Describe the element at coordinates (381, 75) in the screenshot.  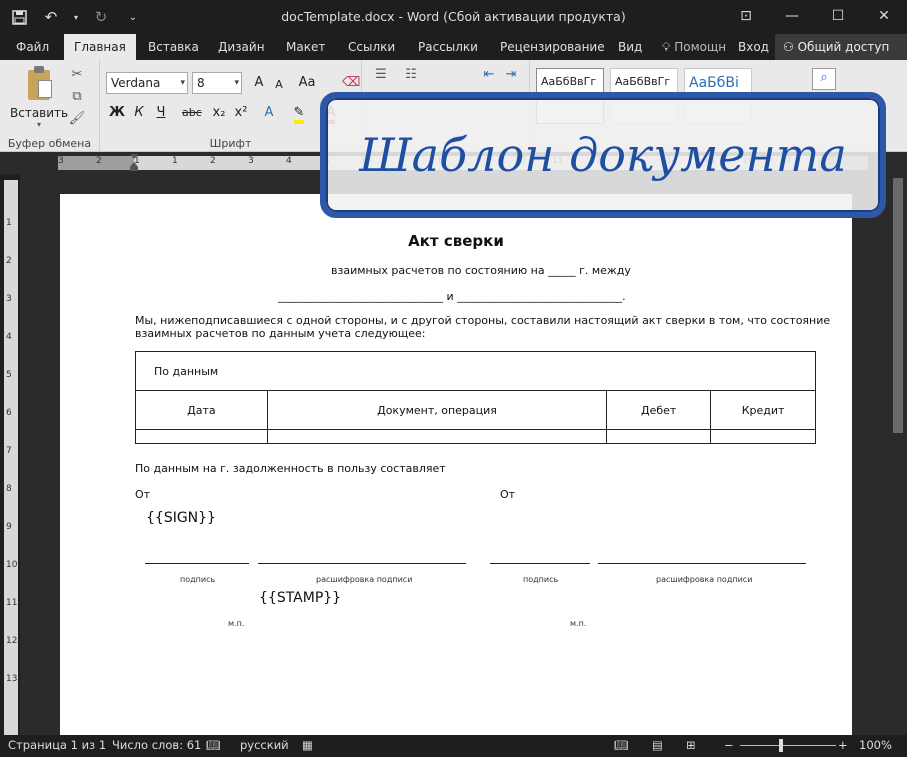
I see `bullets-icon: ☰` at that location.